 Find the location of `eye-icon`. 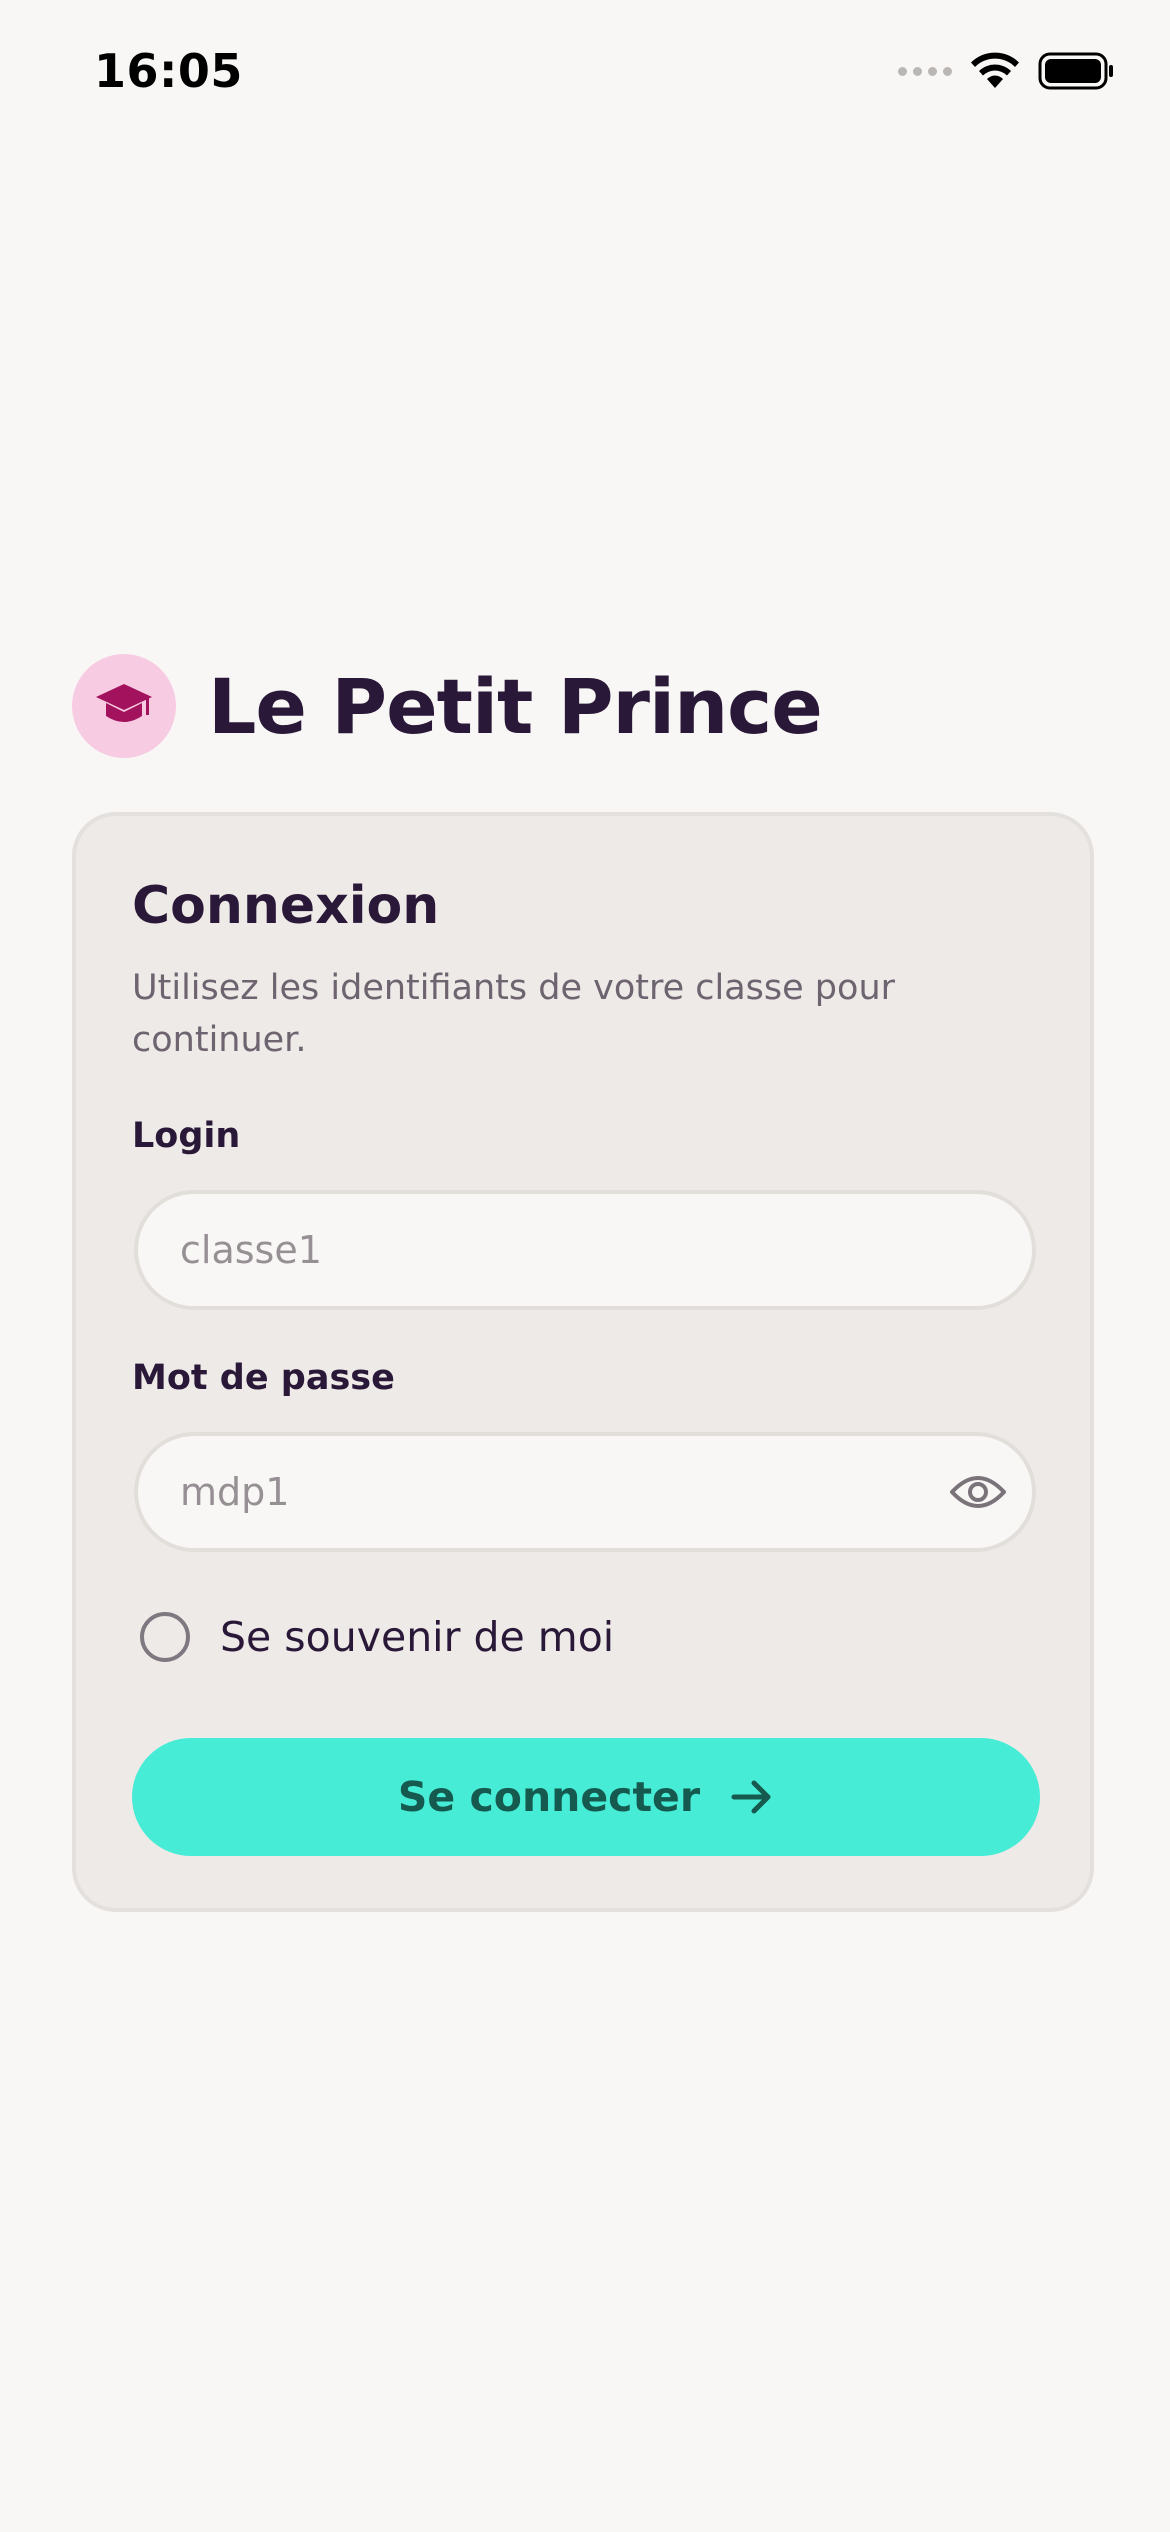

eye-icon is located at coordinates (978, 1492).